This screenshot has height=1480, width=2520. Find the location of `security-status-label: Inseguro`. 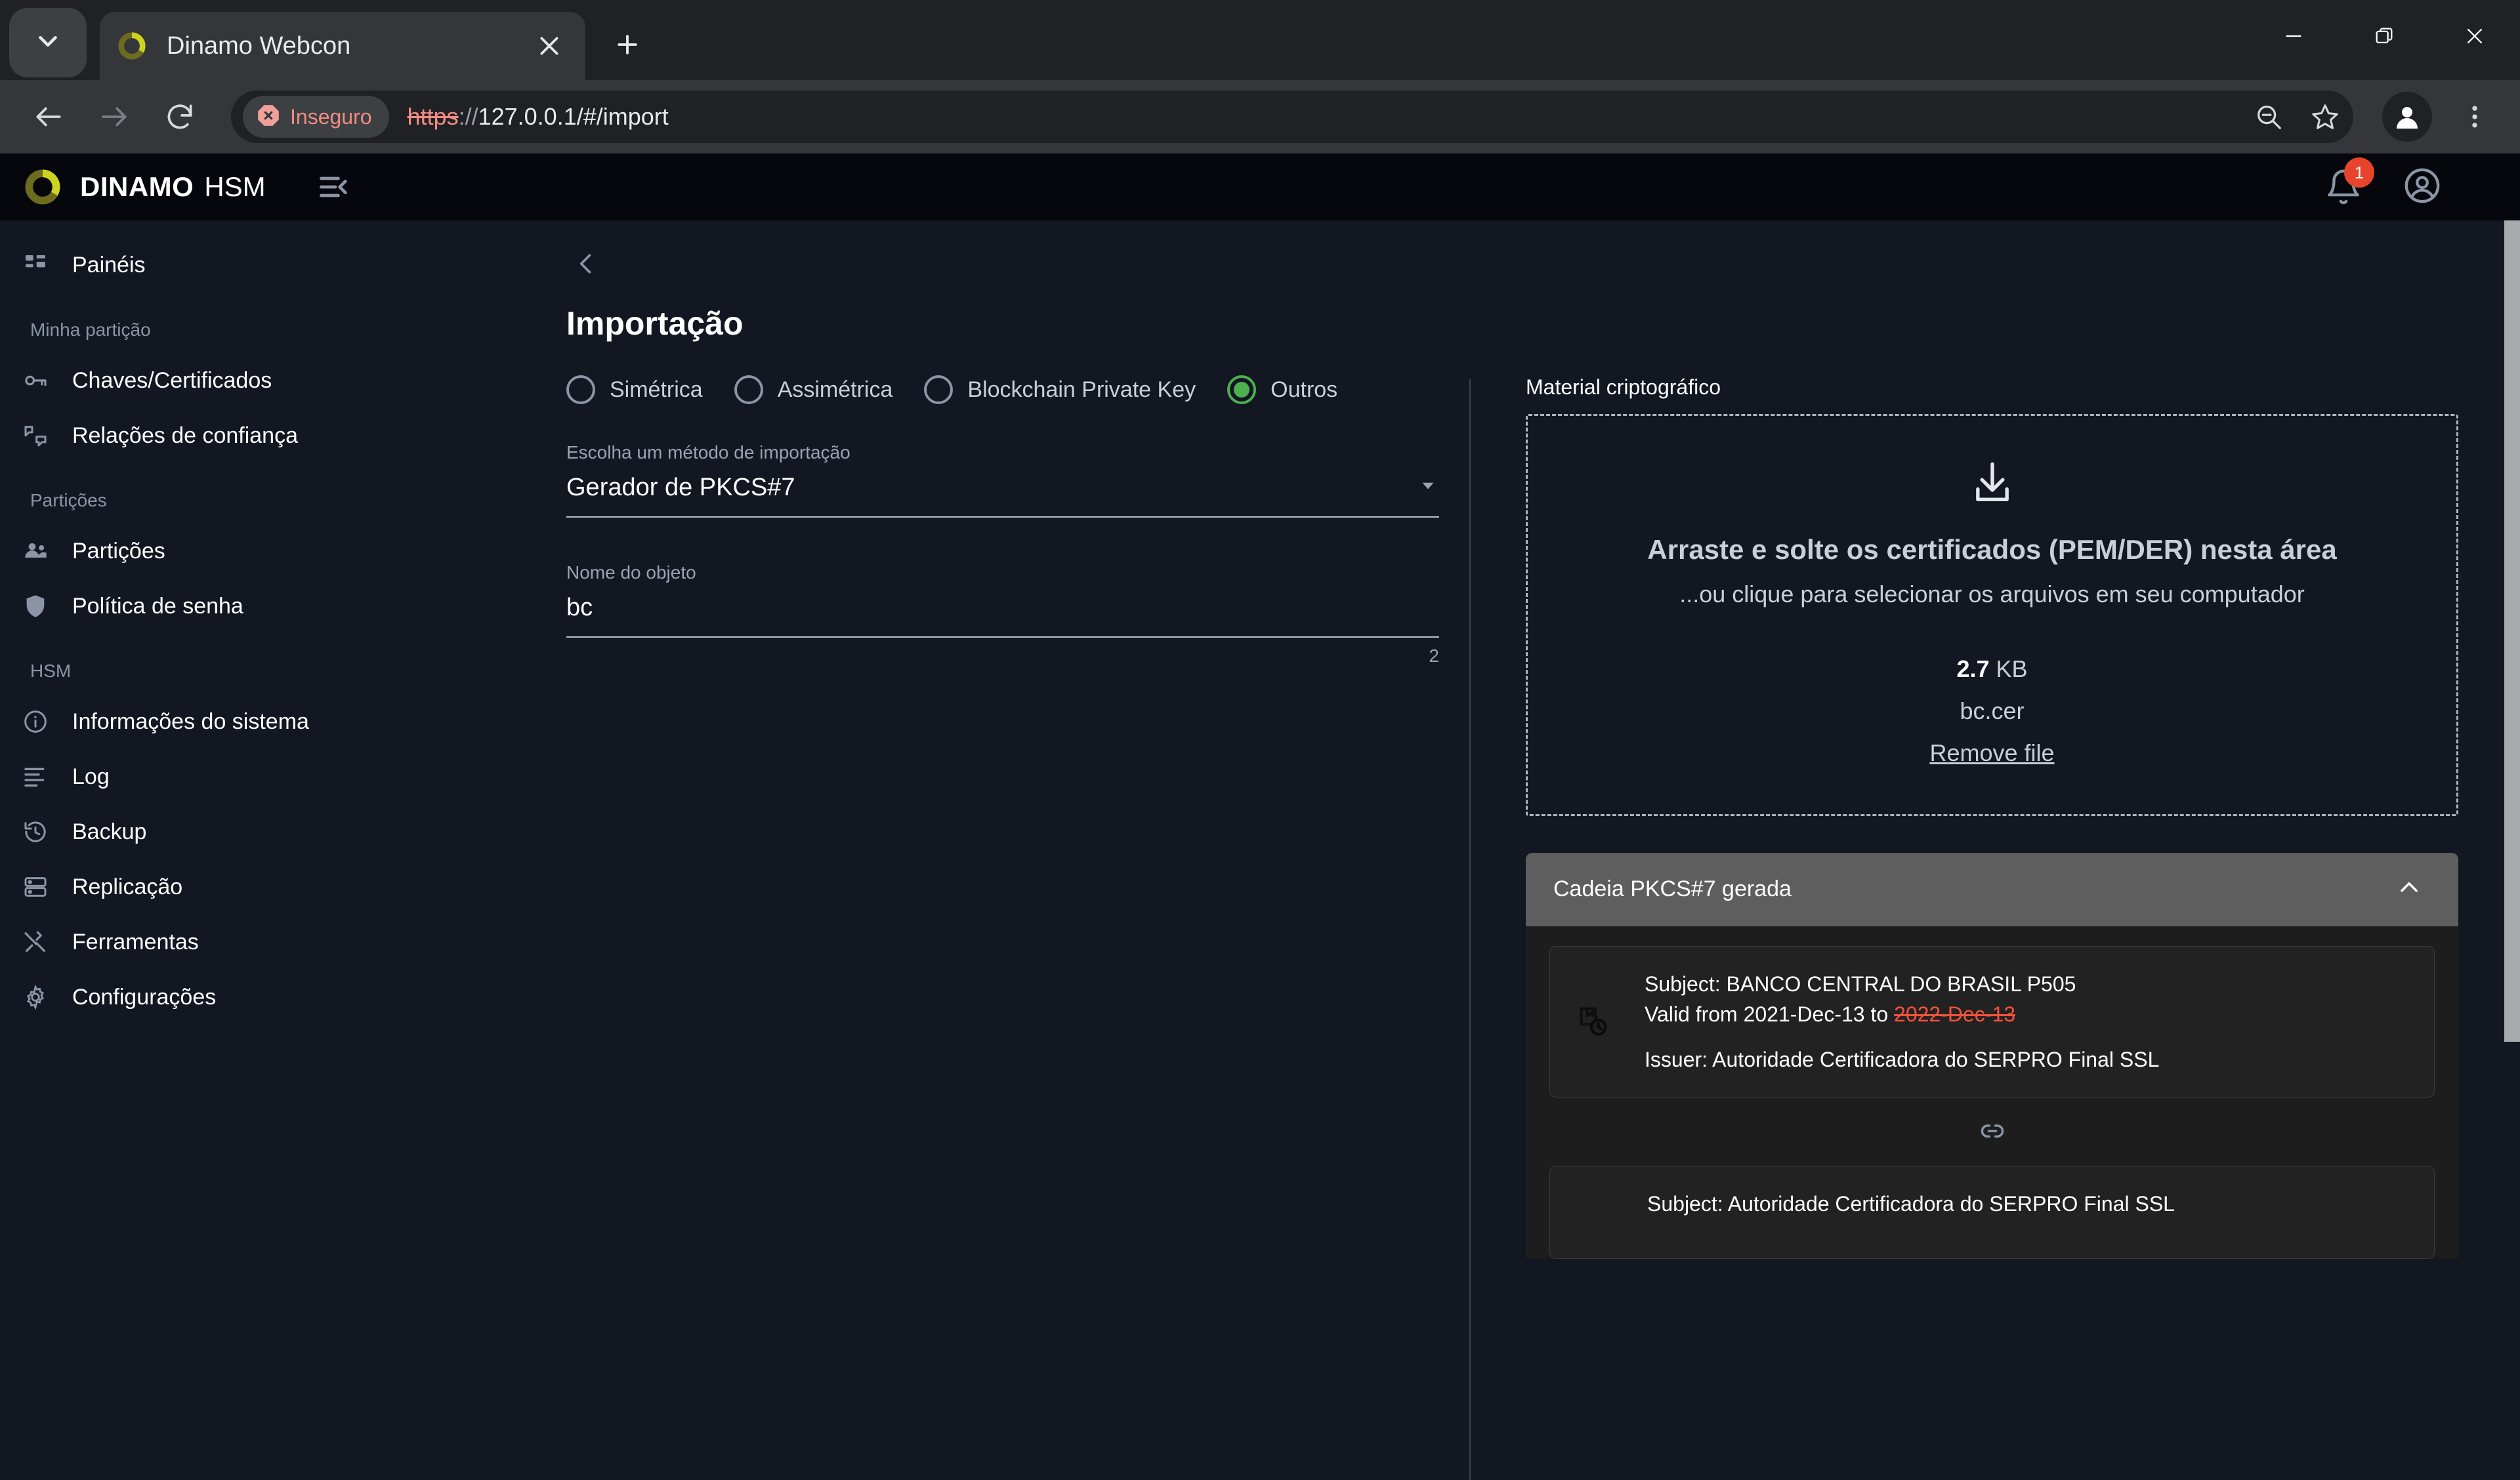

security-status-label: Inseguro is located at coordinates (331, 116).